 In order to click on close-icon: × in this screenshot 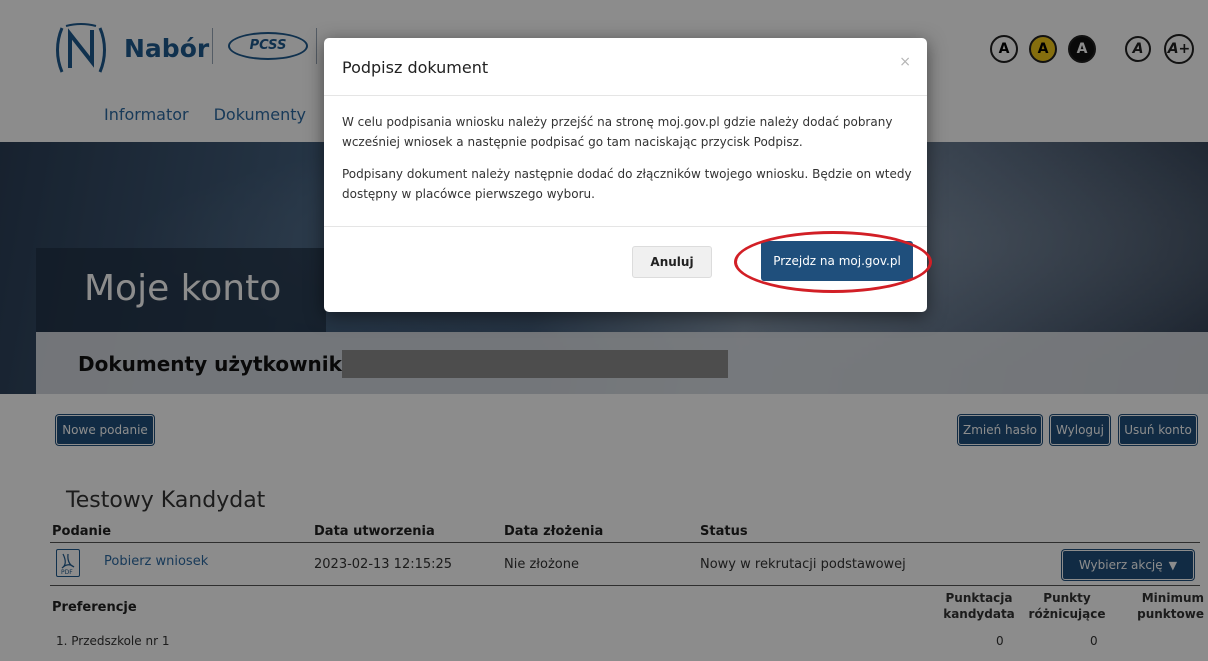, I will do `click(905, 62)`.